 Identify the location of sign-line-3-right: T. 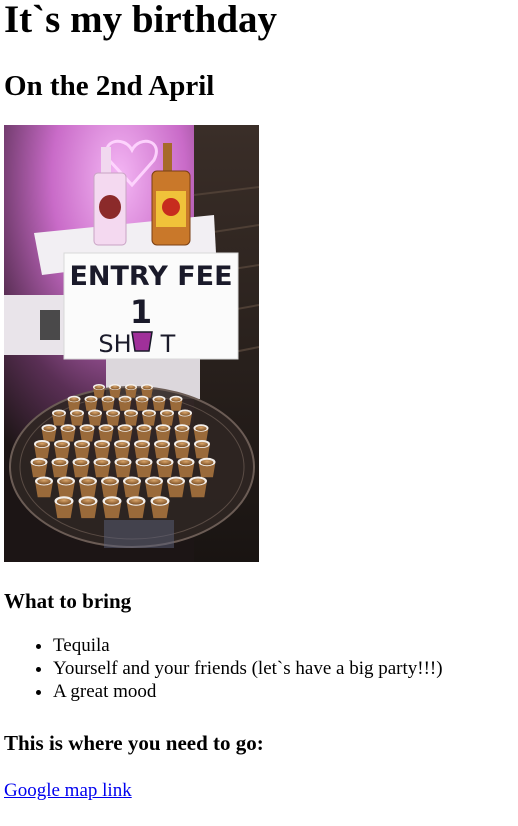
(168, 344).